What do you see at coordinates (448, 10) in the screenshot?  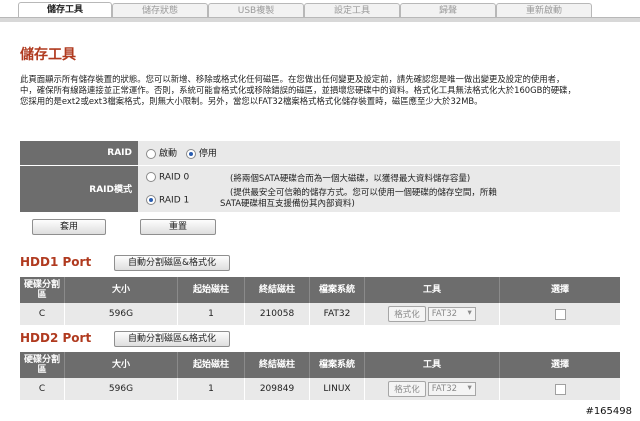 I see `tab-shutdown: 歸聲` at bounding box center [448, 10].